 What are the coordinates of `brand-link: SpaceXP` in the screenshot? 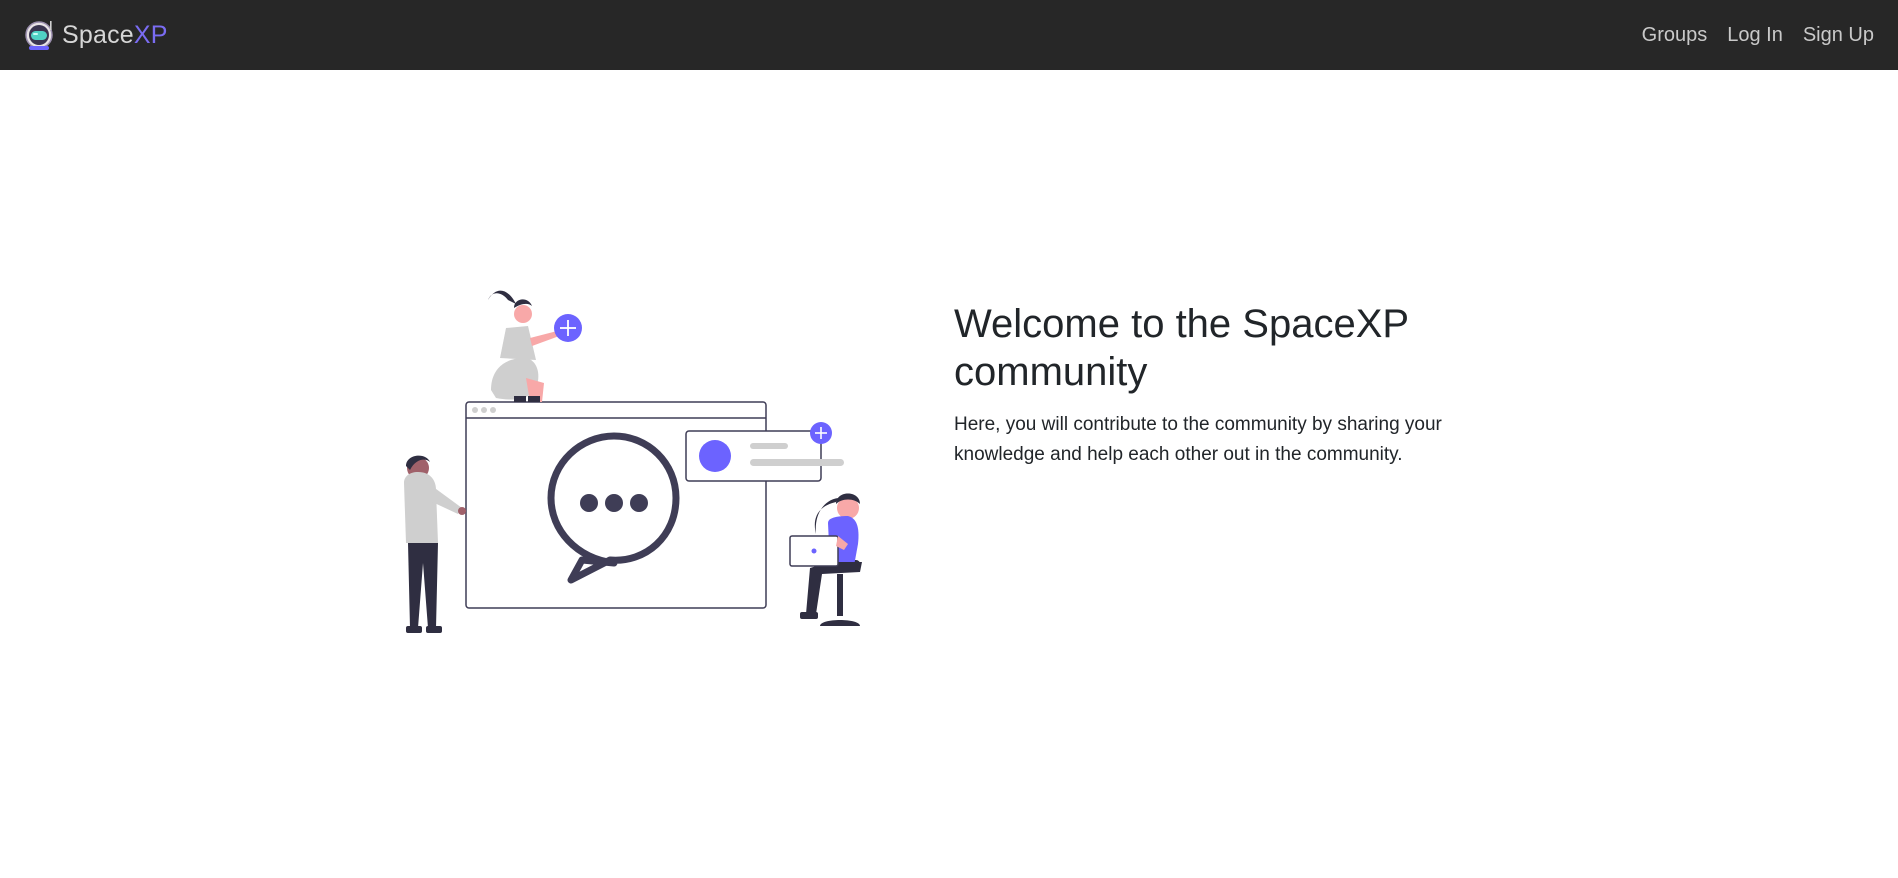 It's located at (96, 35).